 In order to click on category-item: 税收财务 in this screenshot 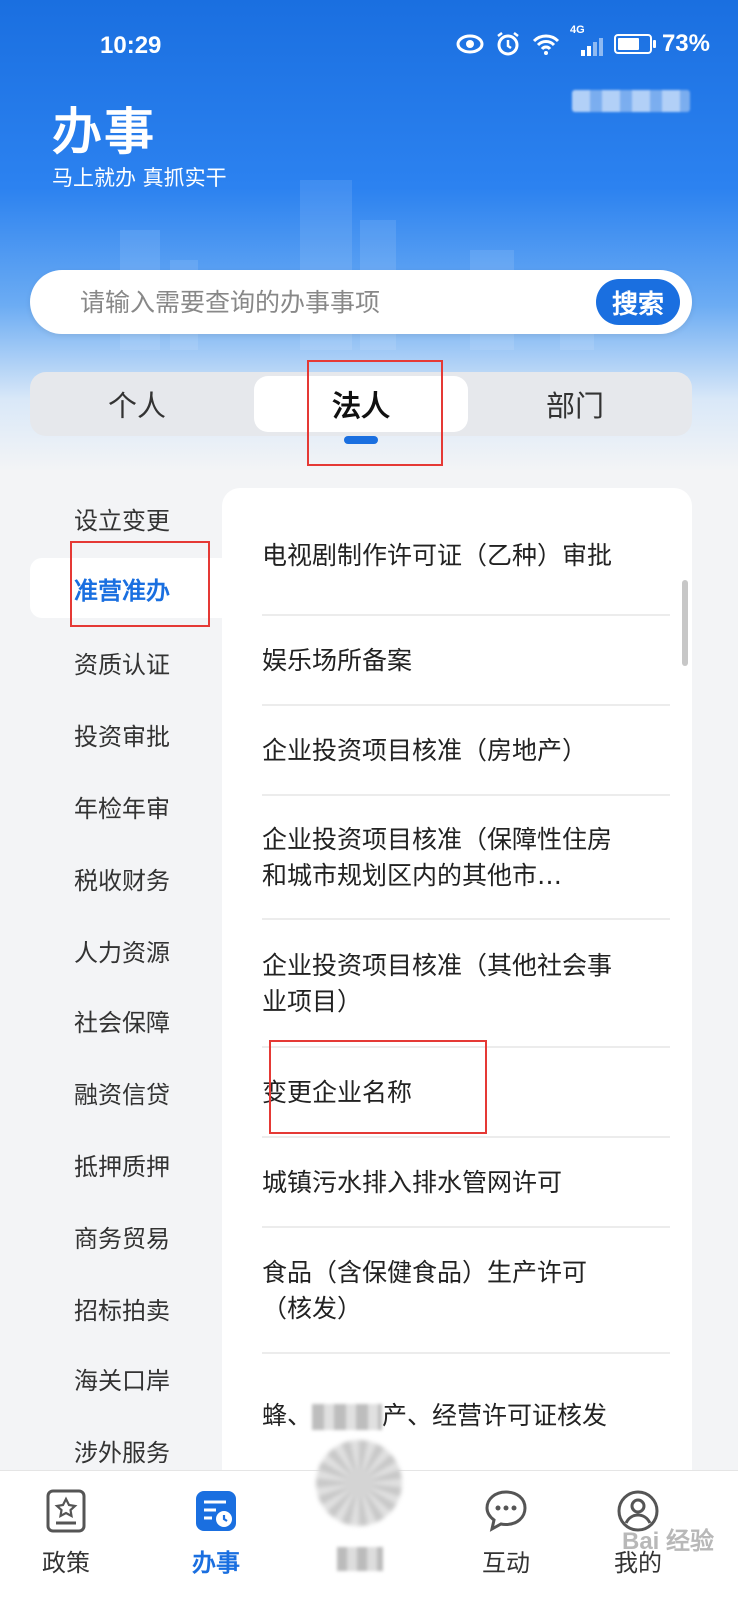, I will do `click(126, 878)`.